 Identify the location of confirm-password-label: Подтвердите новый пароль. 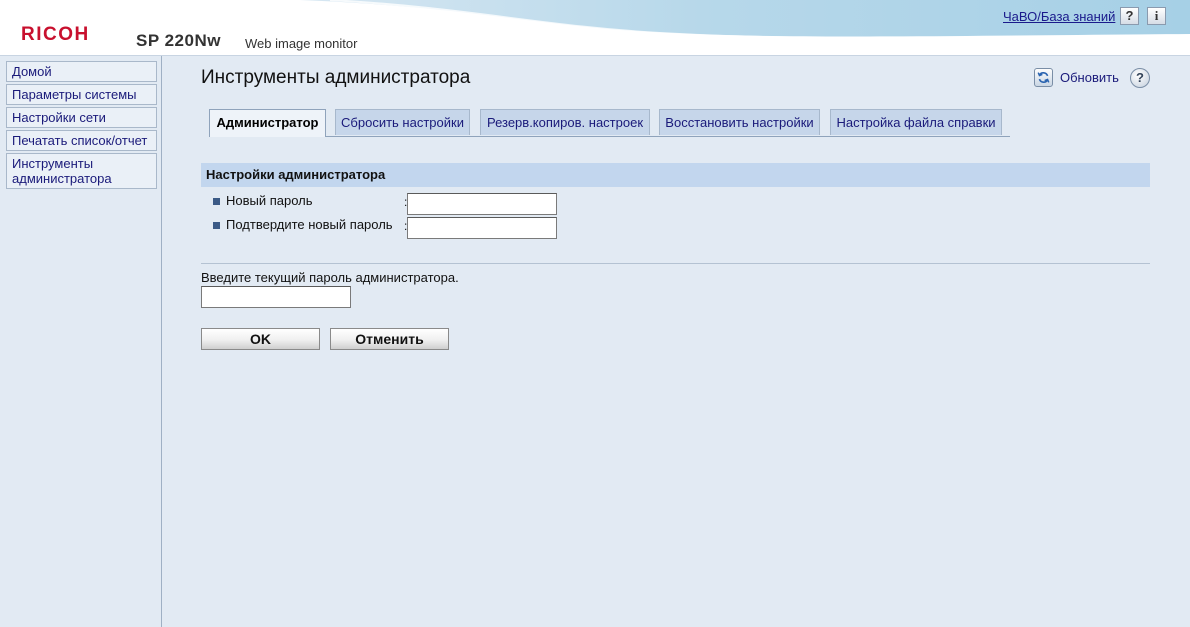
(309, 224).